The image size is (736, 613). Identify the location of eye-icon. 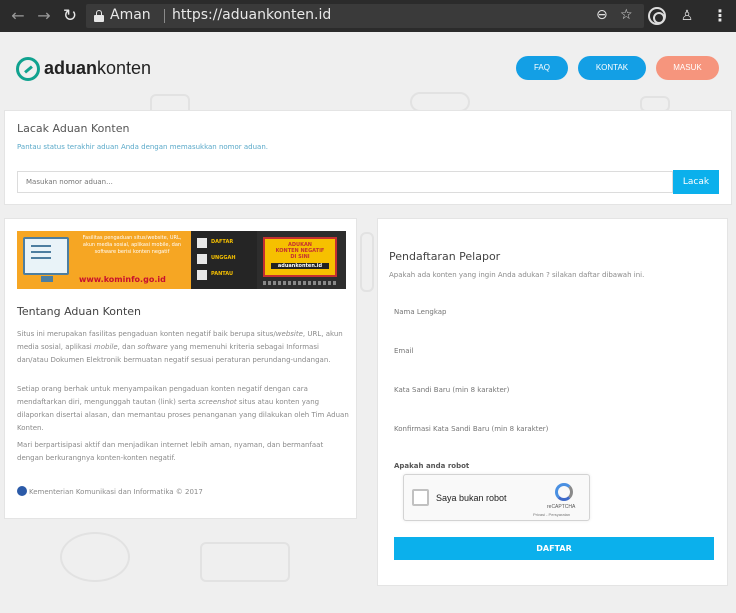
(202, 275).